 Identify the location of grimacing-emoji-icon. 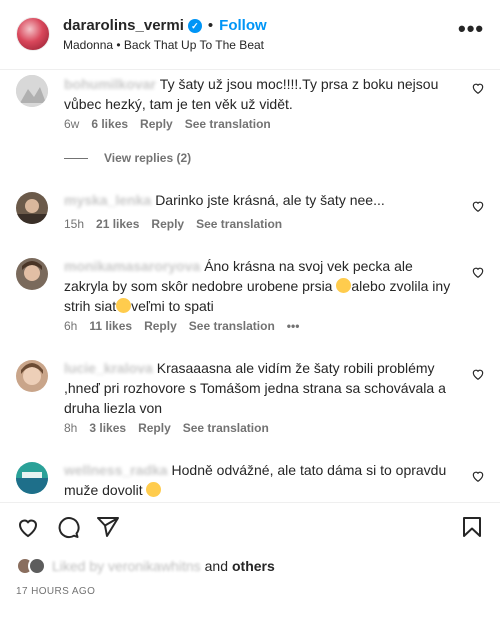
(344, 285).